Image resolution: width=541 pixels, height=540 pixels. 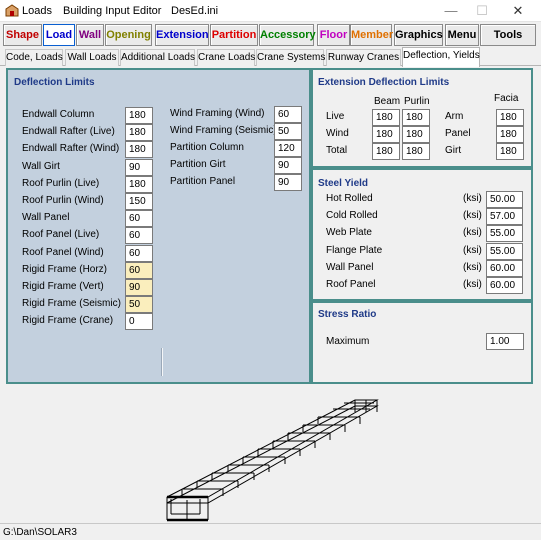 I want to click on col-beam: Beam, so click(x=387, y=101).